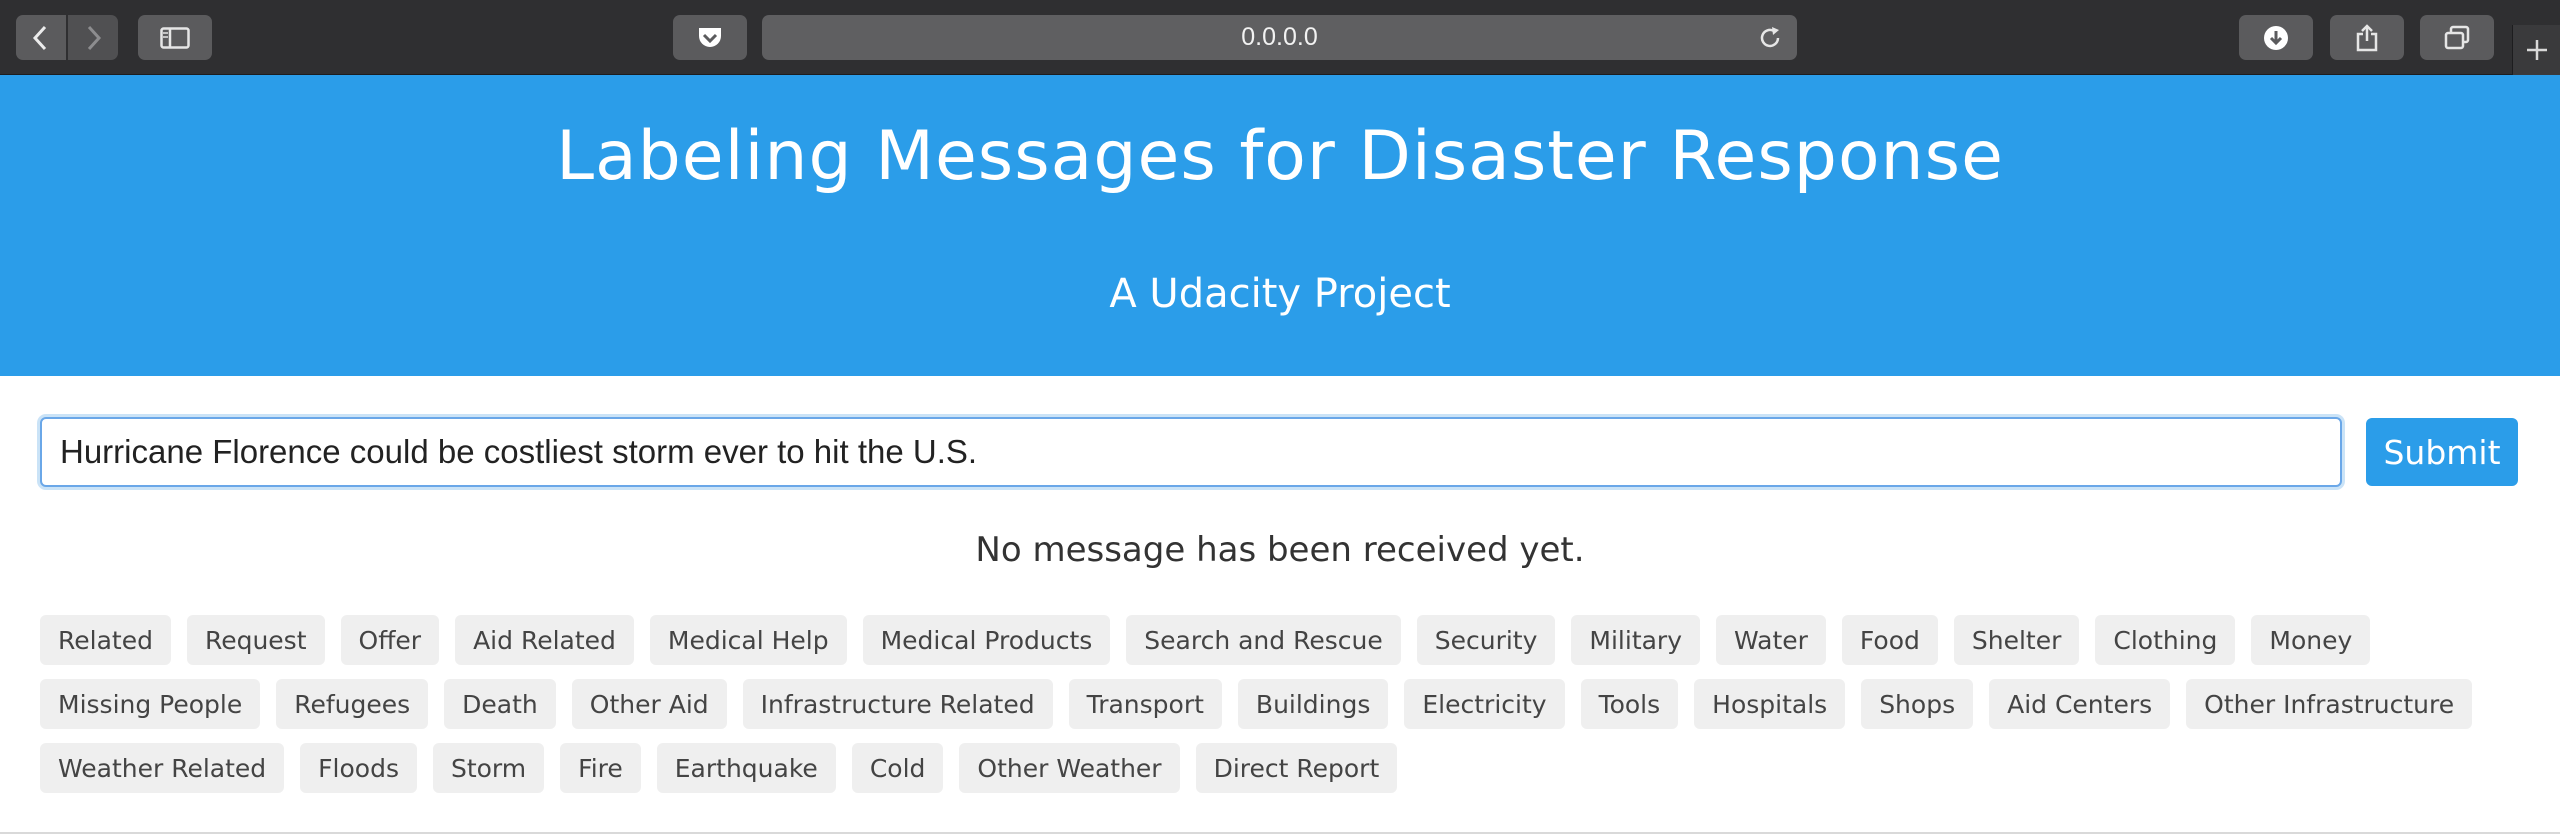  I want to click on category-badge: Shelter, so click(2016, 640).